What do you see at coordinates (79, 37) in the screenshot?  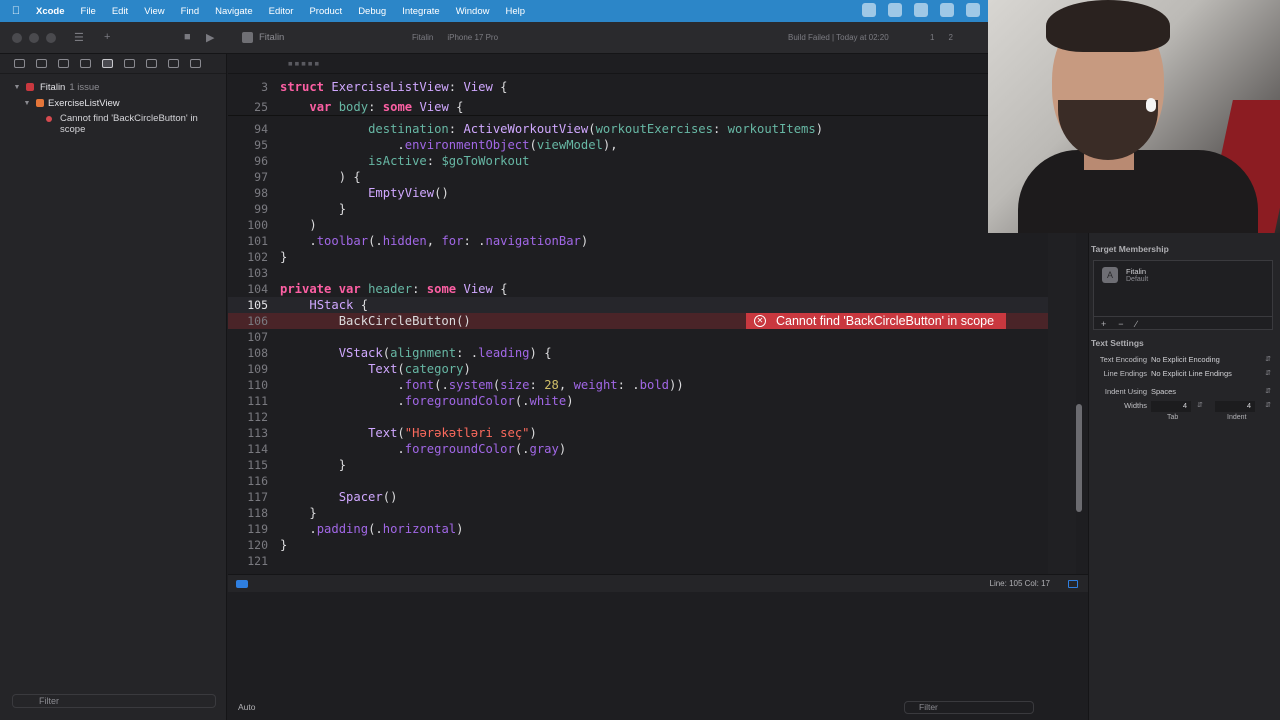 I see `sidebar-toggle-icon: ☰` at bounding box center [79, 37].